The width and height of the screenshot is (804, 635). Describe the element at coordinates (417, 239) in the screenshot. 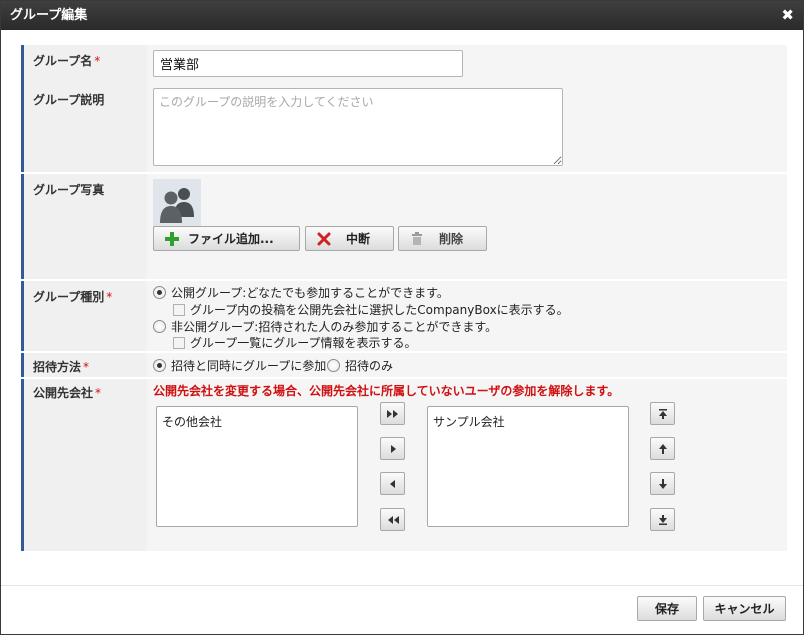

I see `trash-icon` at that location.